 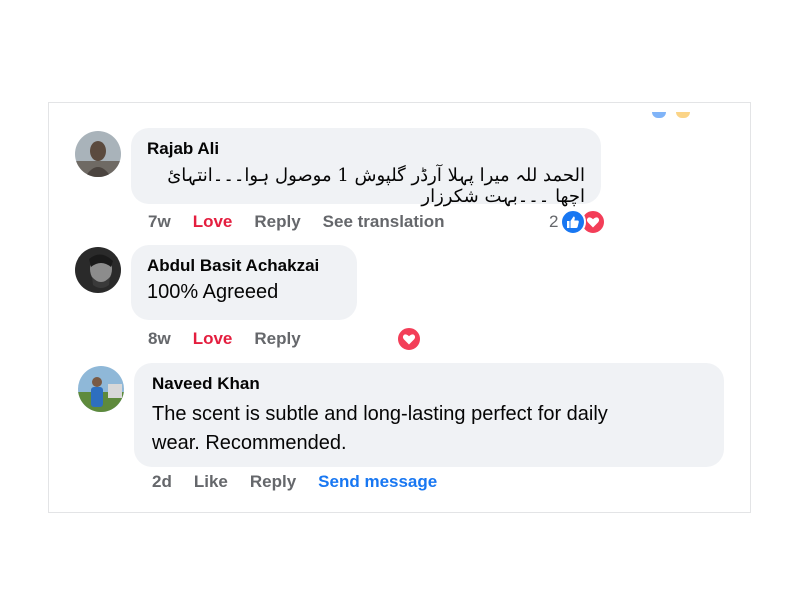 I want to click on comment-actions: 2d Like Reply Send message, so click(x=294, y=482).